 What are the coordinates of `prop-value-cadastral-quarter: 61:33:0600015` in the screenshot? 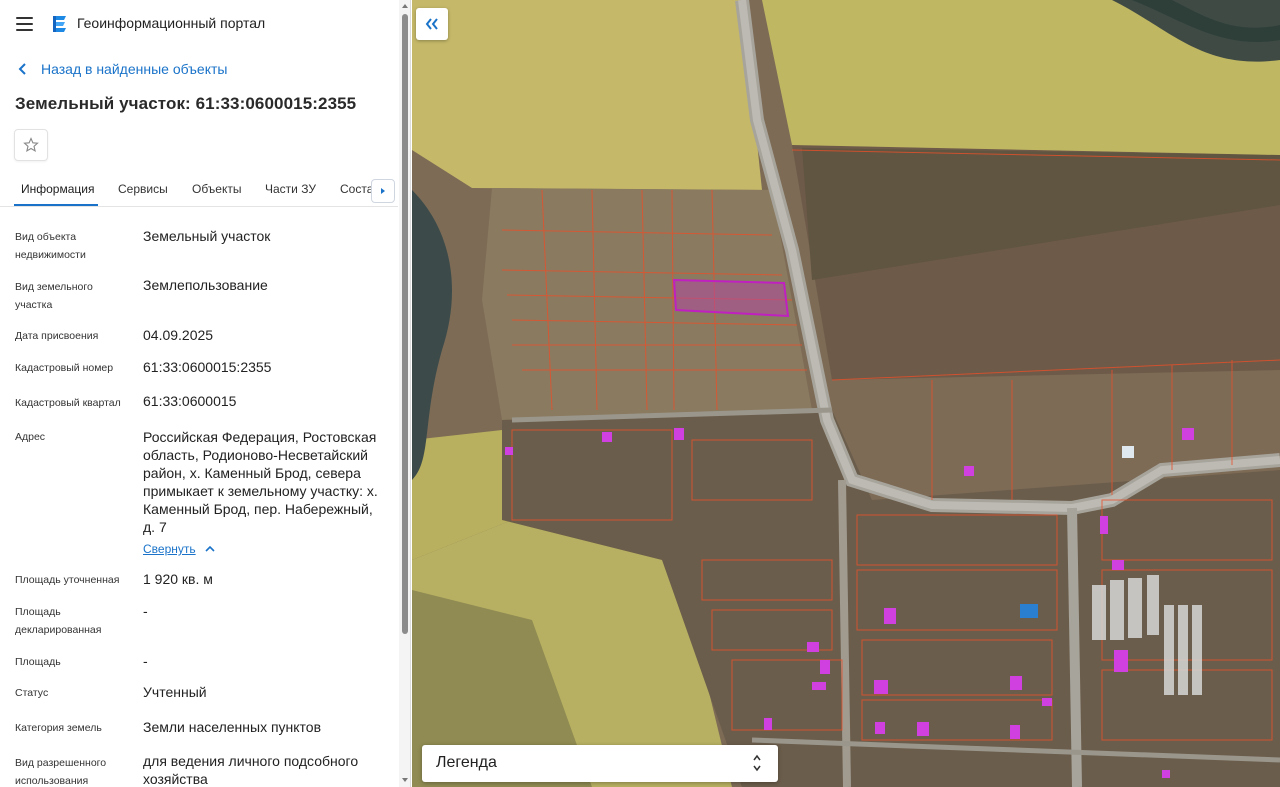 It's located at (190, 401).